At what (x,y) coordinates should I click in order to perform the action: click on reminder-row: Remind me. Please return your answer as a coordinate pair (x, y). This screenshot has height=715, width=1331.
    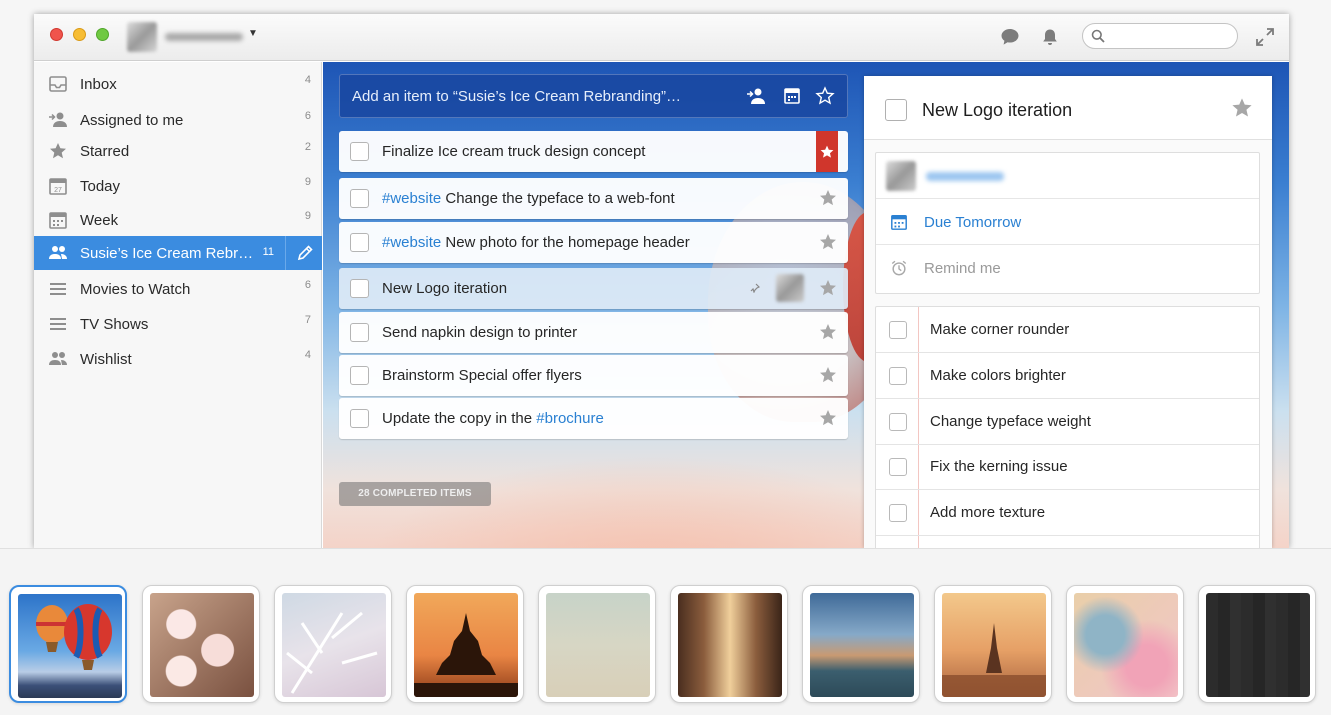
    Looking at the image, I should click on (1067, 268).